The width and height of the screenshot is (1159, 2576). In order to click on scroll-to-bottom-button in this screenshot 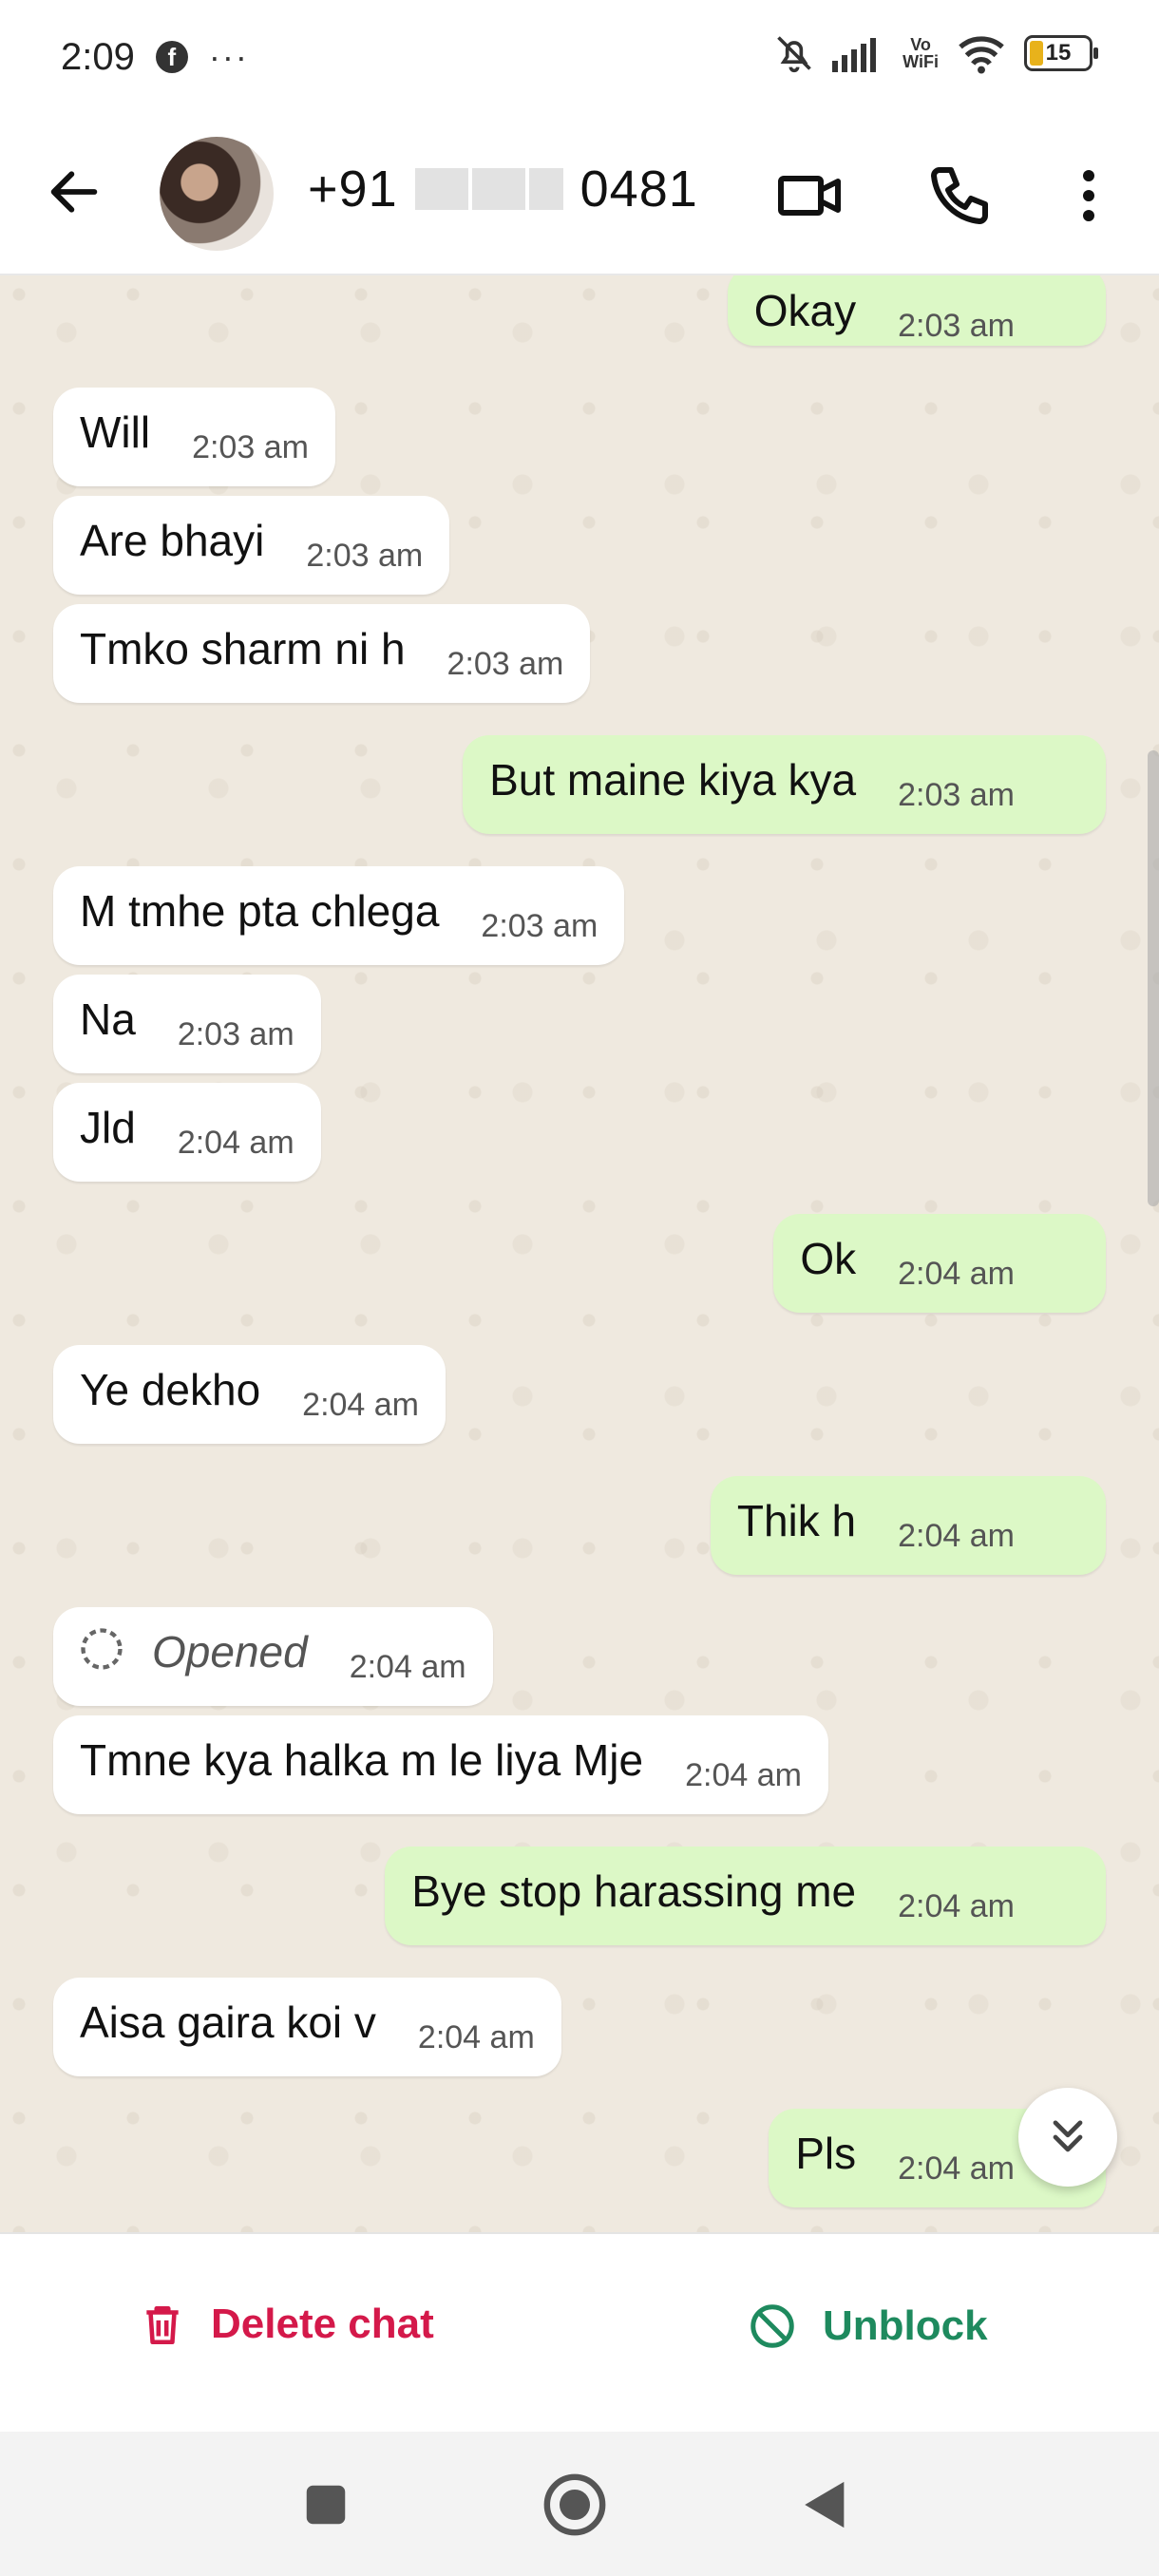, I will do `click(1067, 2137)`.